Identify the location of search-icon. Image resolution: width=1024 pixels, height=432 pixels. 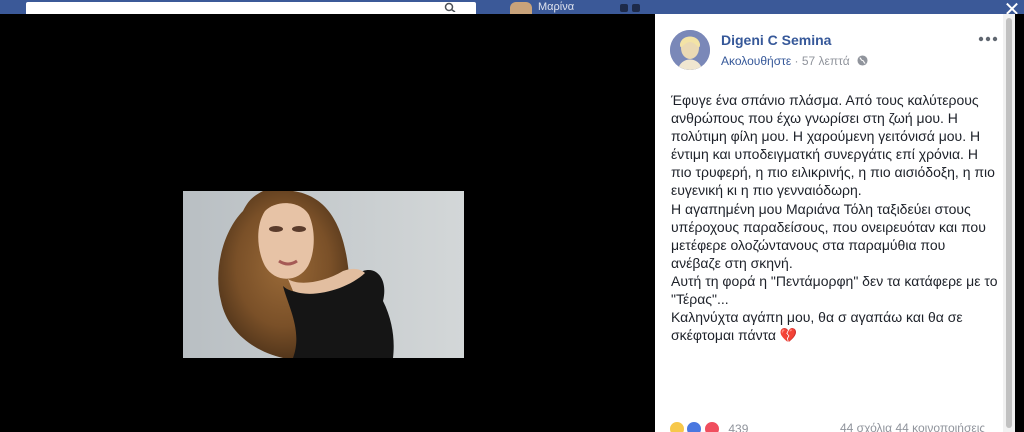
(450, 7).